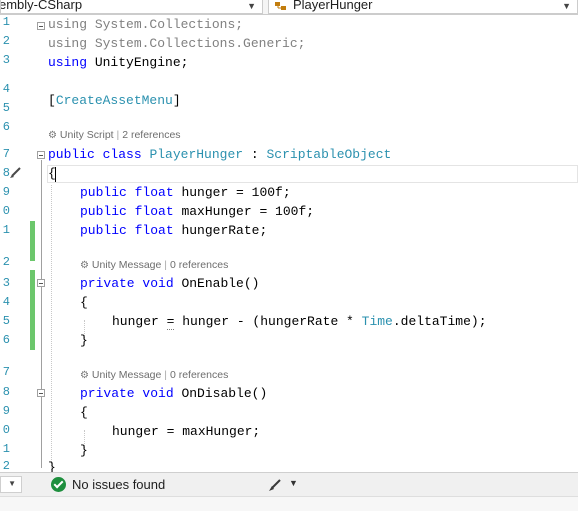 The width and height of the screenshot is (578, 511). I want to click on code-line: using System.Collections.Generic;, so click(177, 43).